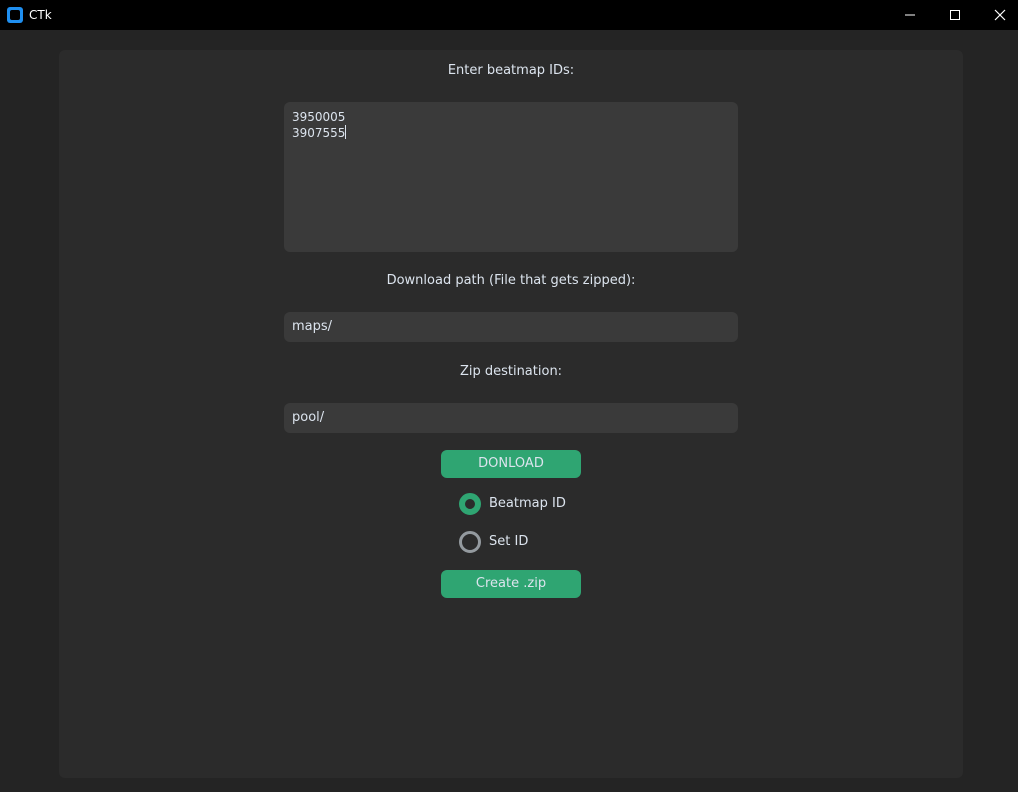 The width and height of the screenshot is (1018, 792). I want to click on maximize-icon, so click(955, 15).